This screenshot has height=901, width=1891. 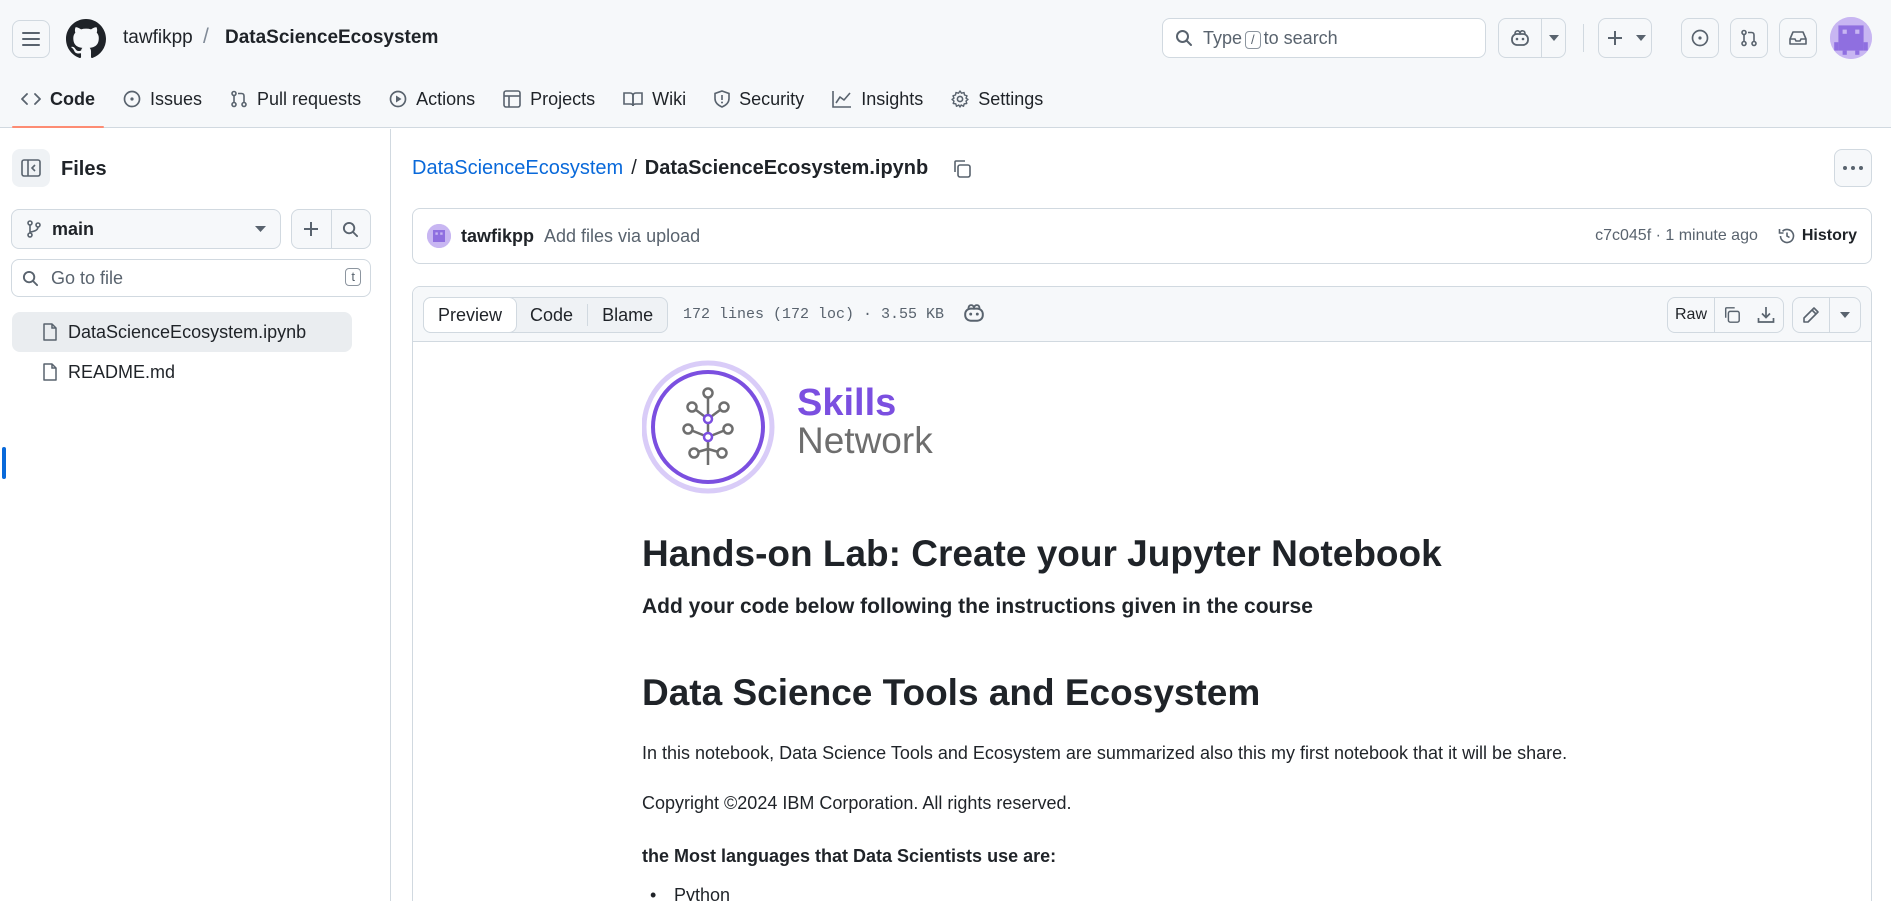 What do you see at coordinates (865, 440) in the screenshot?
I see `logo-text-line2: Network` at bounding box center [865, 440].